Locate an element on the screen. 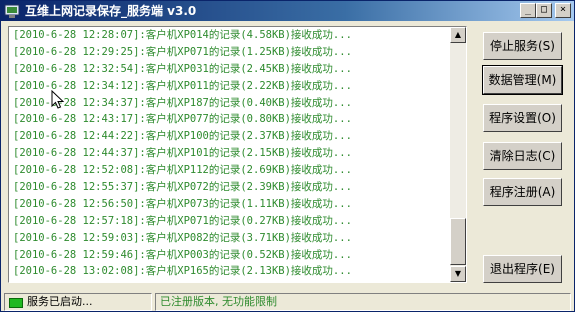  close-button: × is located at coordinates (563, 10).